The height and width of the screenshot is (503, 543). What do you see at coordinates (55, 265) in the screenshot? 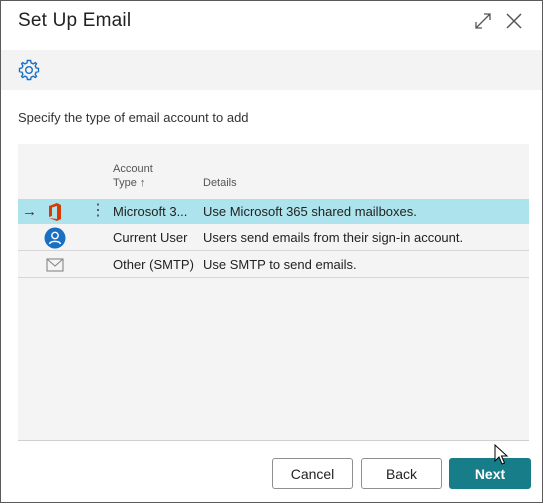
I see `envelope-icon` at bounding box center [55, 265].